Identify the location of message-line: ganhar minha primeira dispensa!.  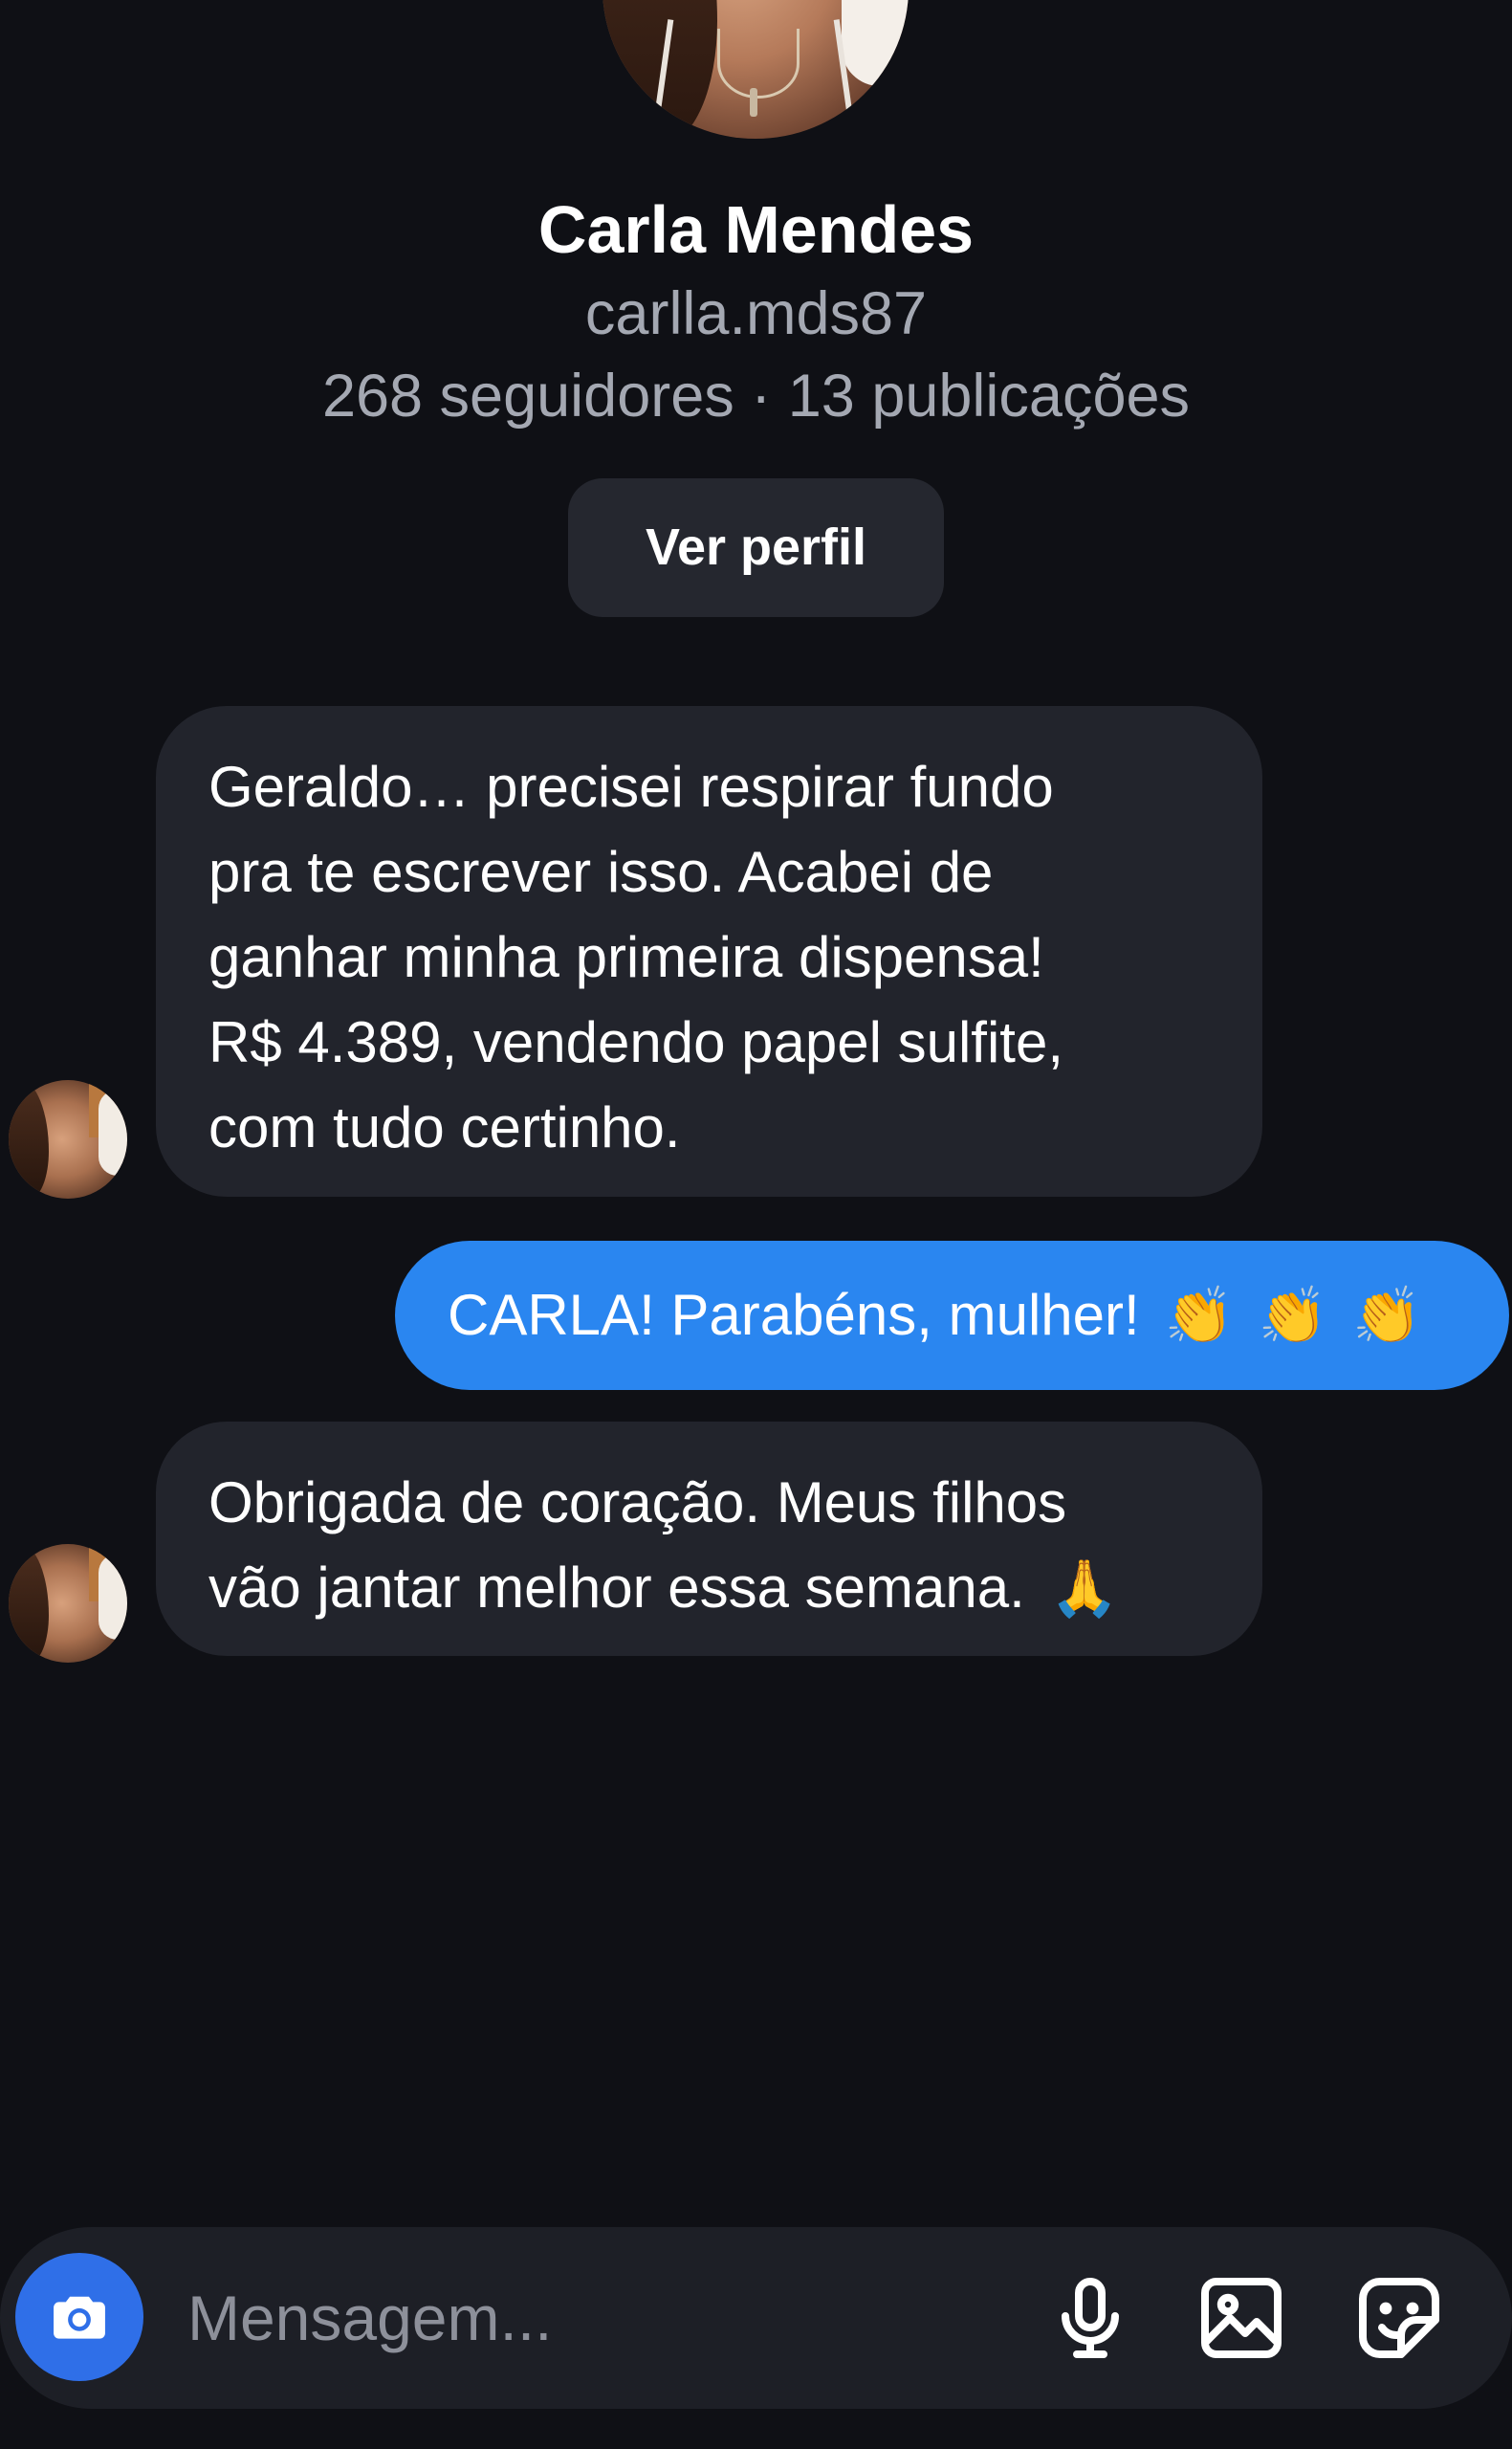
(626, 957).